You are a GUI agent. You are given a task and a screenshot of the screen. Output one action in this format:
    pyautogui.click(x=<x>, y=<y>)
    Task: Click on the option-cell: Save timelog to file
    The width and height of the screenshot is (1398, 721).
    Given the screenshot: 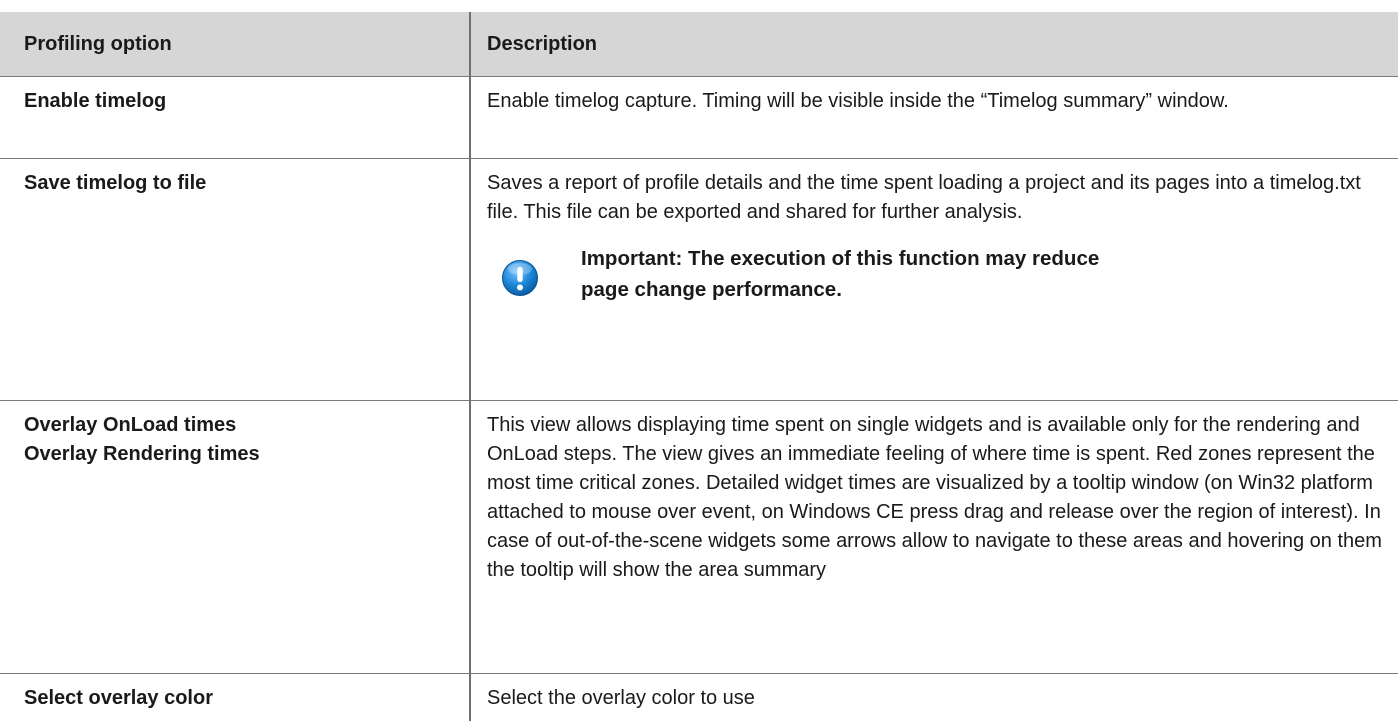 What is the action you would take?
    pyautogui.click(x=235, y=280)
    